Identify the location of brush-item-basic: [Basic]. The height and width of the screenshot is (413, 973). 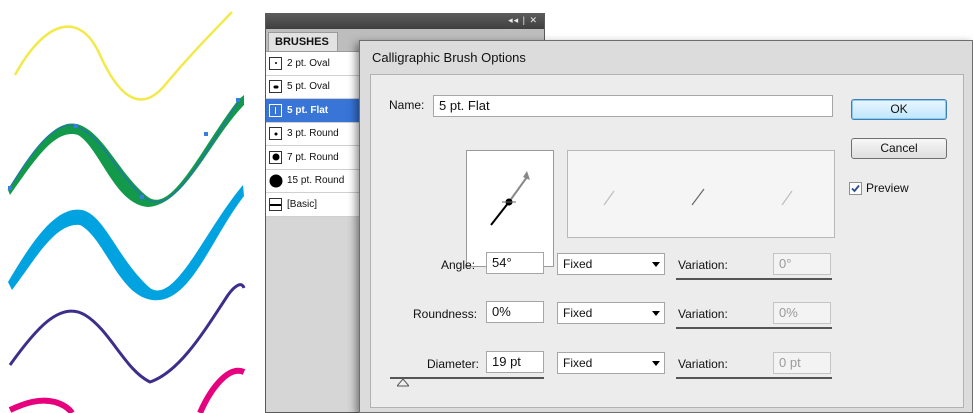
(314, 205).